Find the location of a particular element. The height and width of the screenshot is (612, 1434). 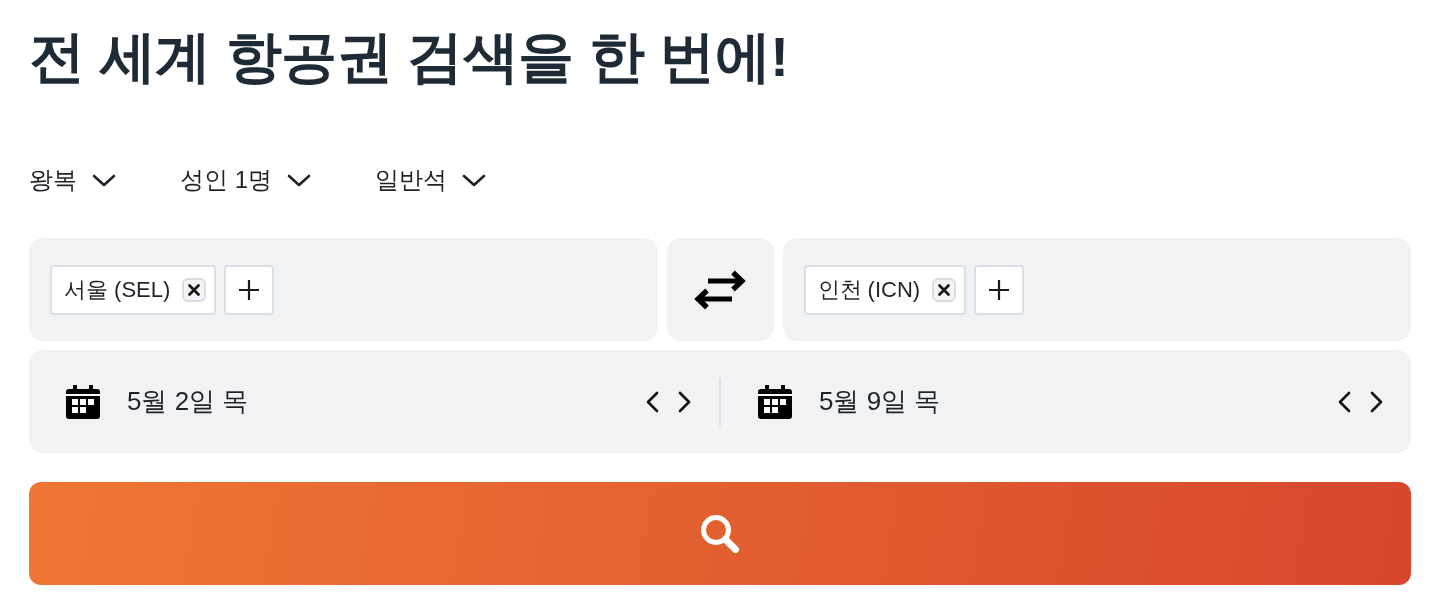

swap-button is located at coordinates (720, 289).